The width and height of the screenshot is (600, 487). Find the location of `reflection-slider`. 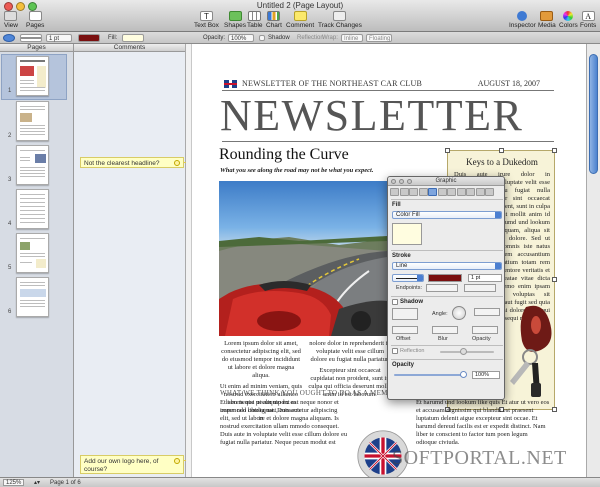

reflection-slider is located at coordinates (467, 352).